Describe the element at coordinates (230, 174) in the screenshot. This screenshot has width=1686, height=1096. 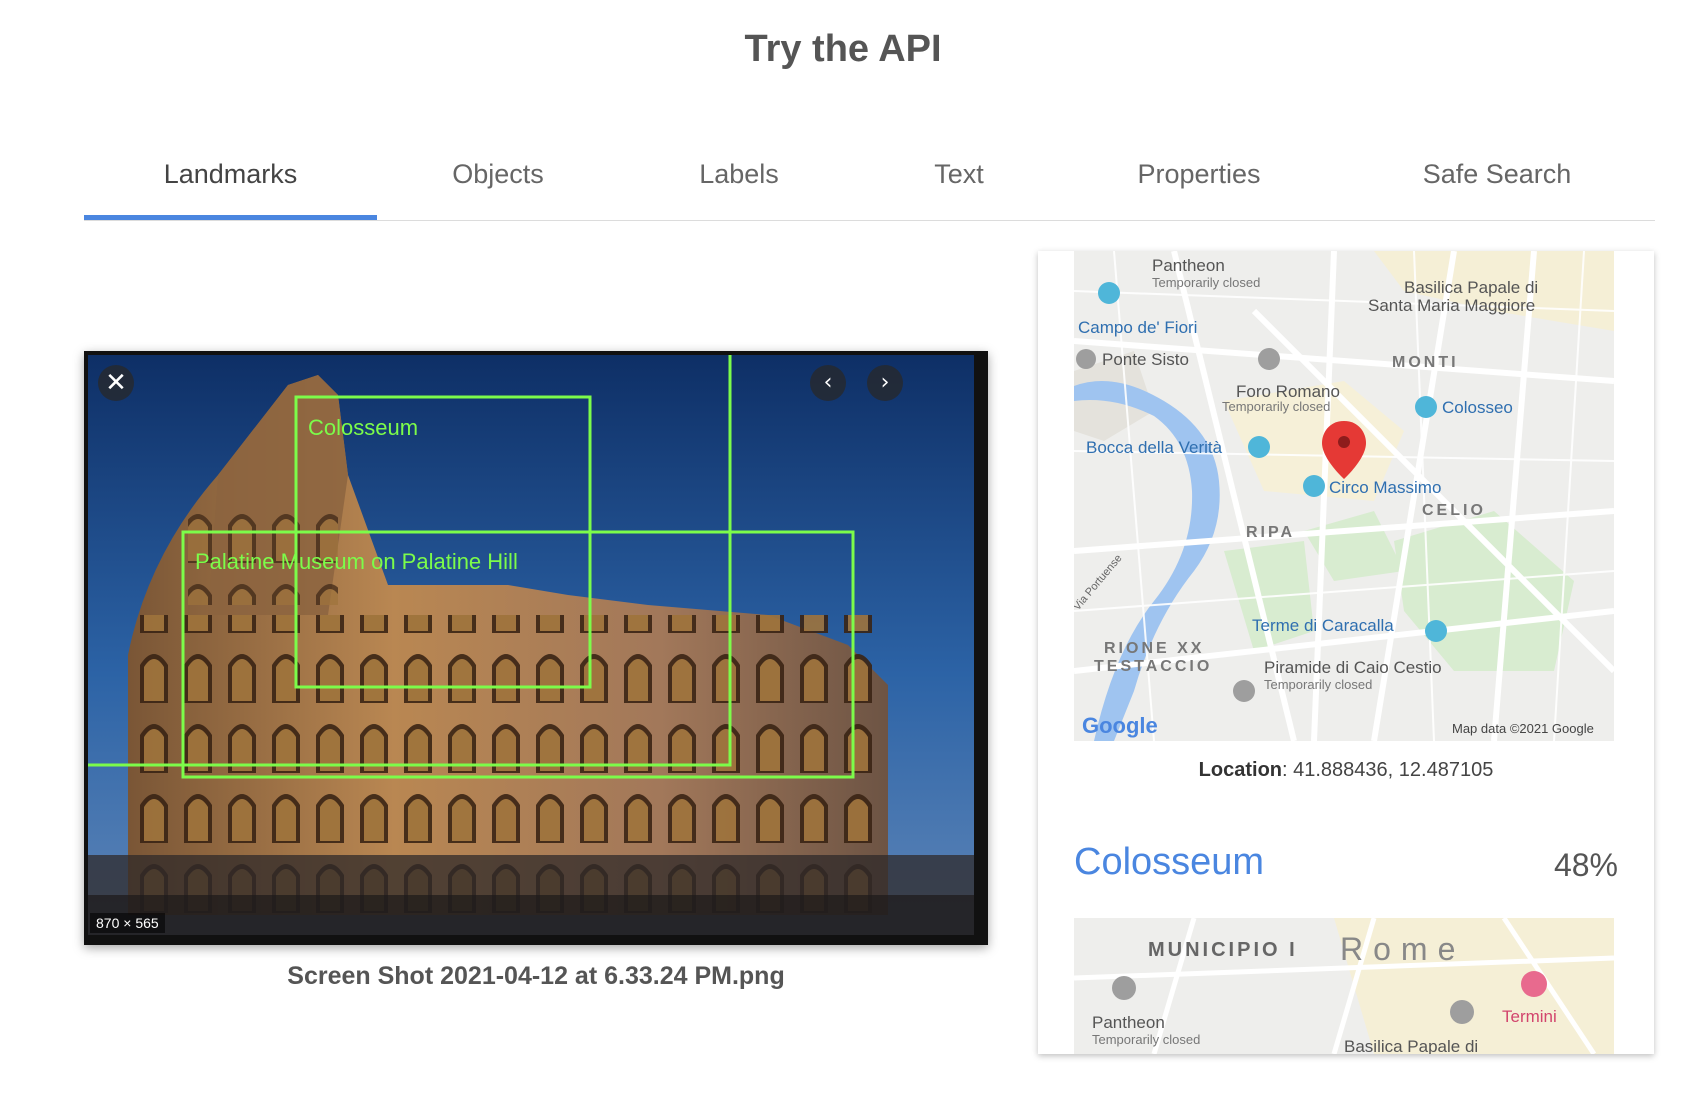
I see `tab-landmarks: Landmarks` at that location.